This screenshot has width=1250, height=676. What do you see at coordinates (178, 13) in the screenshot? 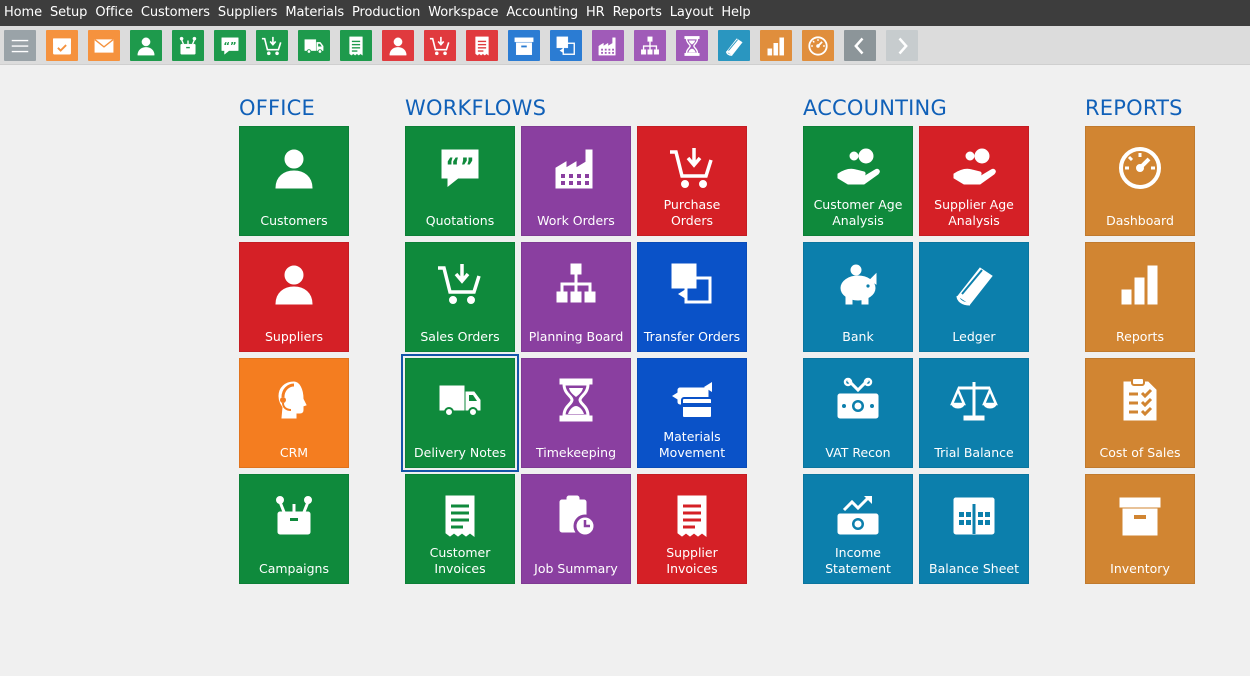
I see `menu-customers: Customers` at bounding box center [178, 13].